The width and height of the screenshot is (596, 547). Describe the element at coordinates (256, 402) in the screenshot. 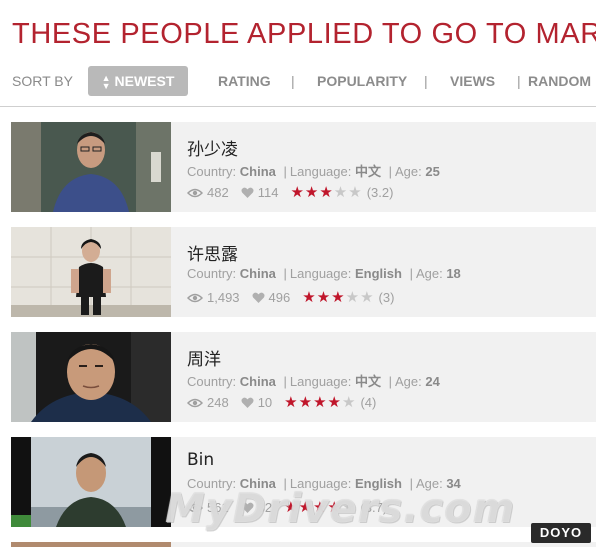

I see `likes-stat: 10` at that location.